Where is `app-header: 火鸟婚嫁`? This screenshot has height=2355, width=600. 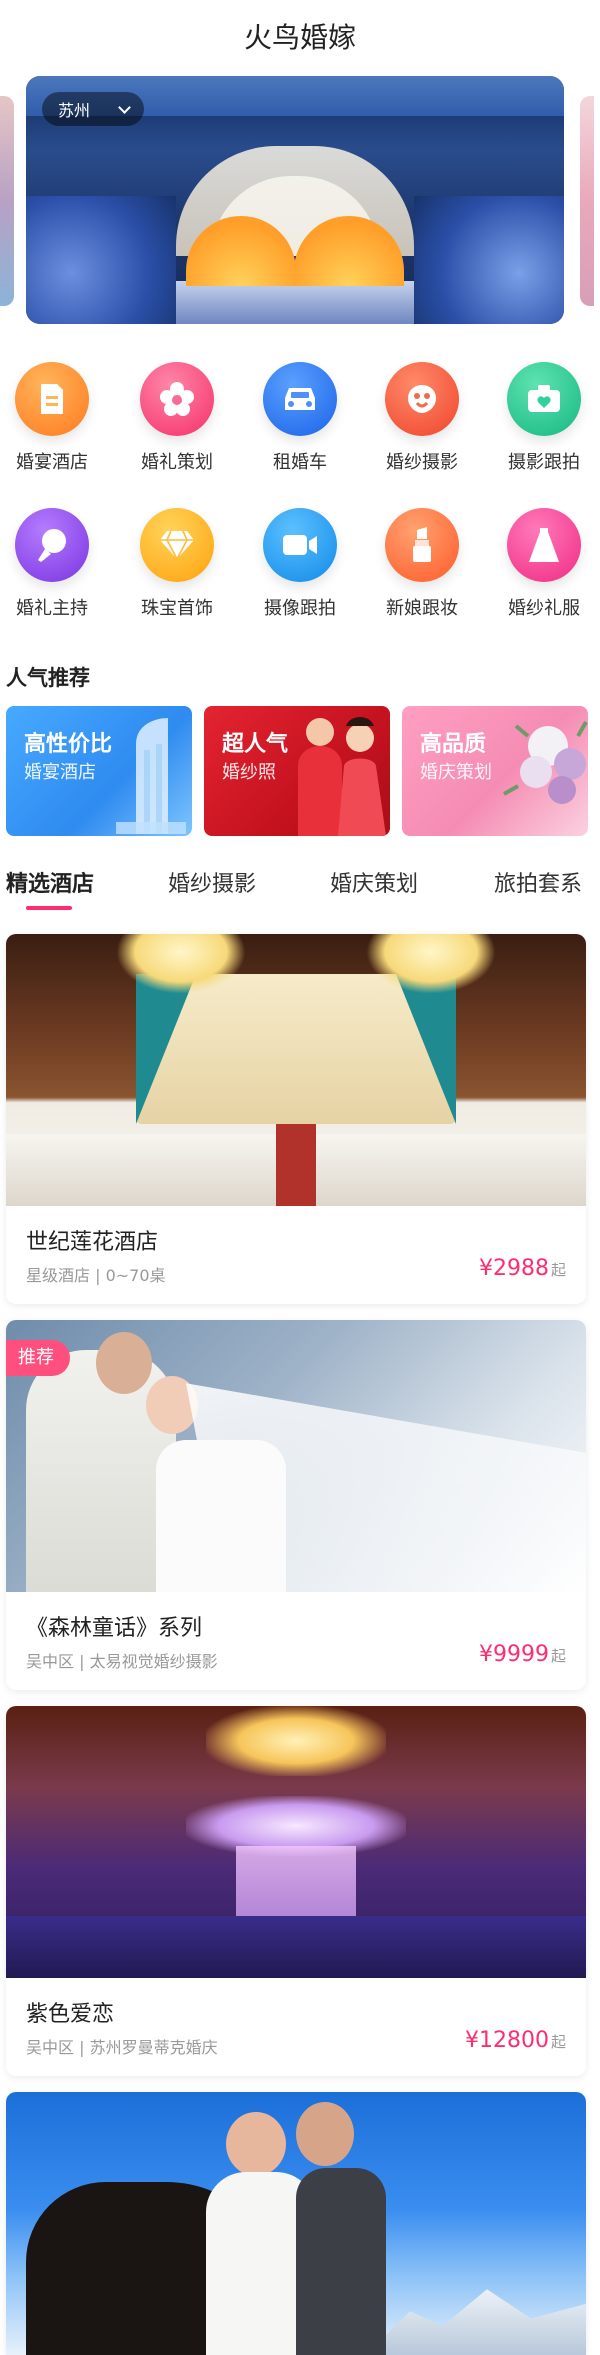
app-header: 火鸟婚嫁 is located at coordinates (300, 37).